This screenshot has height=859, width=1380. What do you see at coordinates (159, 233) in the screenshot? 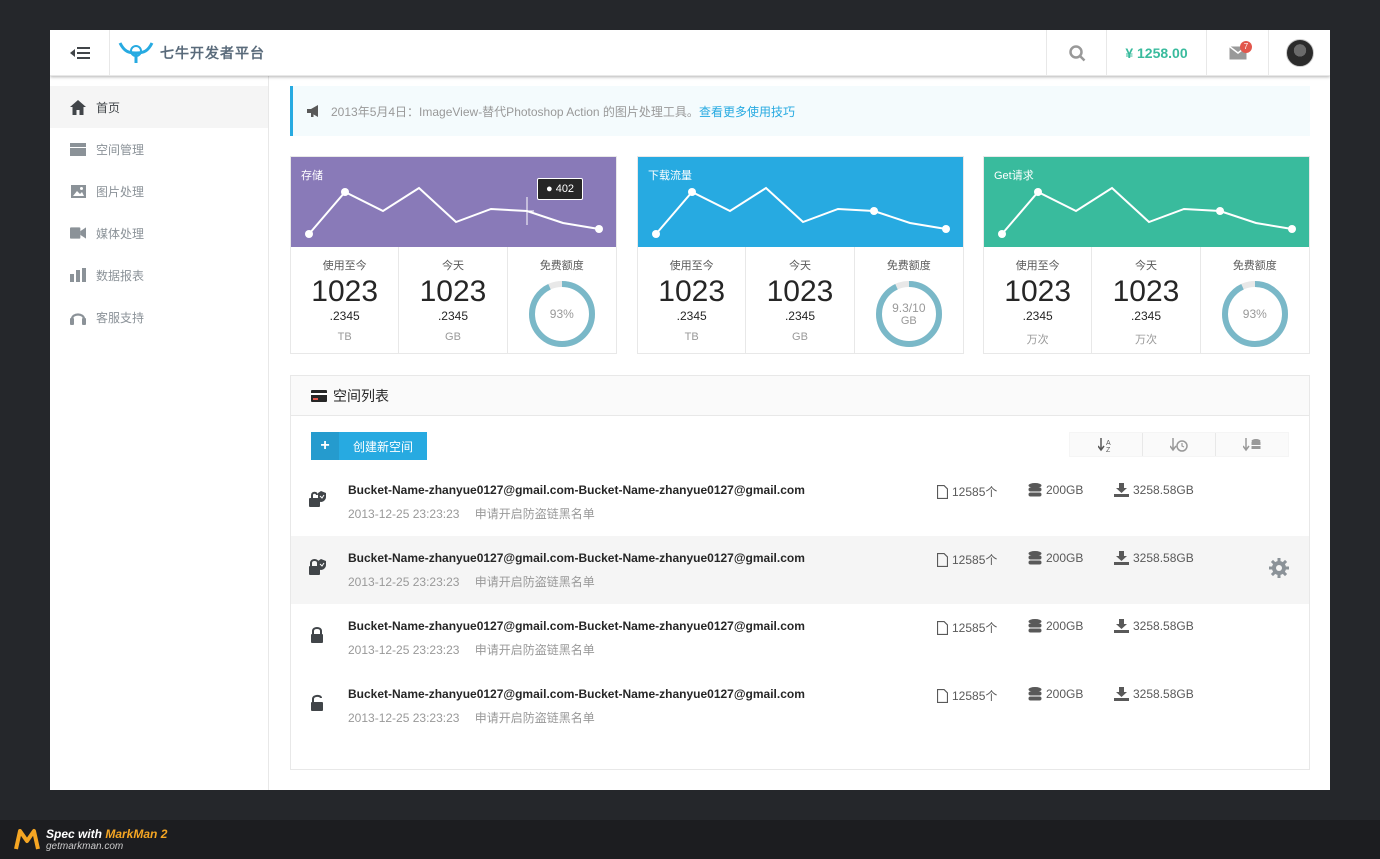
I see `sidebar-item-media: 媒体处理` at bounding box center [159, 233].